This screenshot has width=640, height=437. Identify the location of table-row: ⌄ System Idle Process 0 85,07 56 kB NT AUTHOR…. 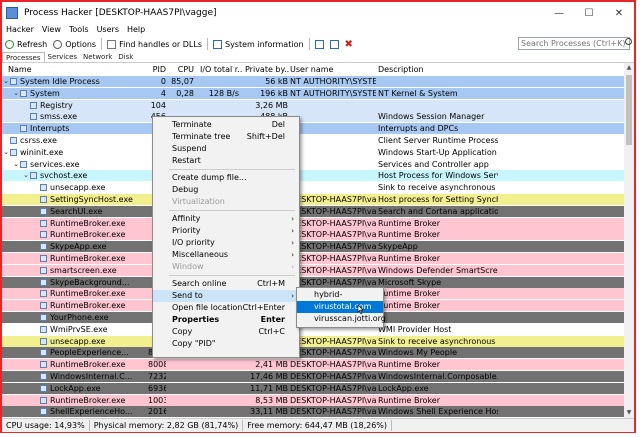
(313, 81).